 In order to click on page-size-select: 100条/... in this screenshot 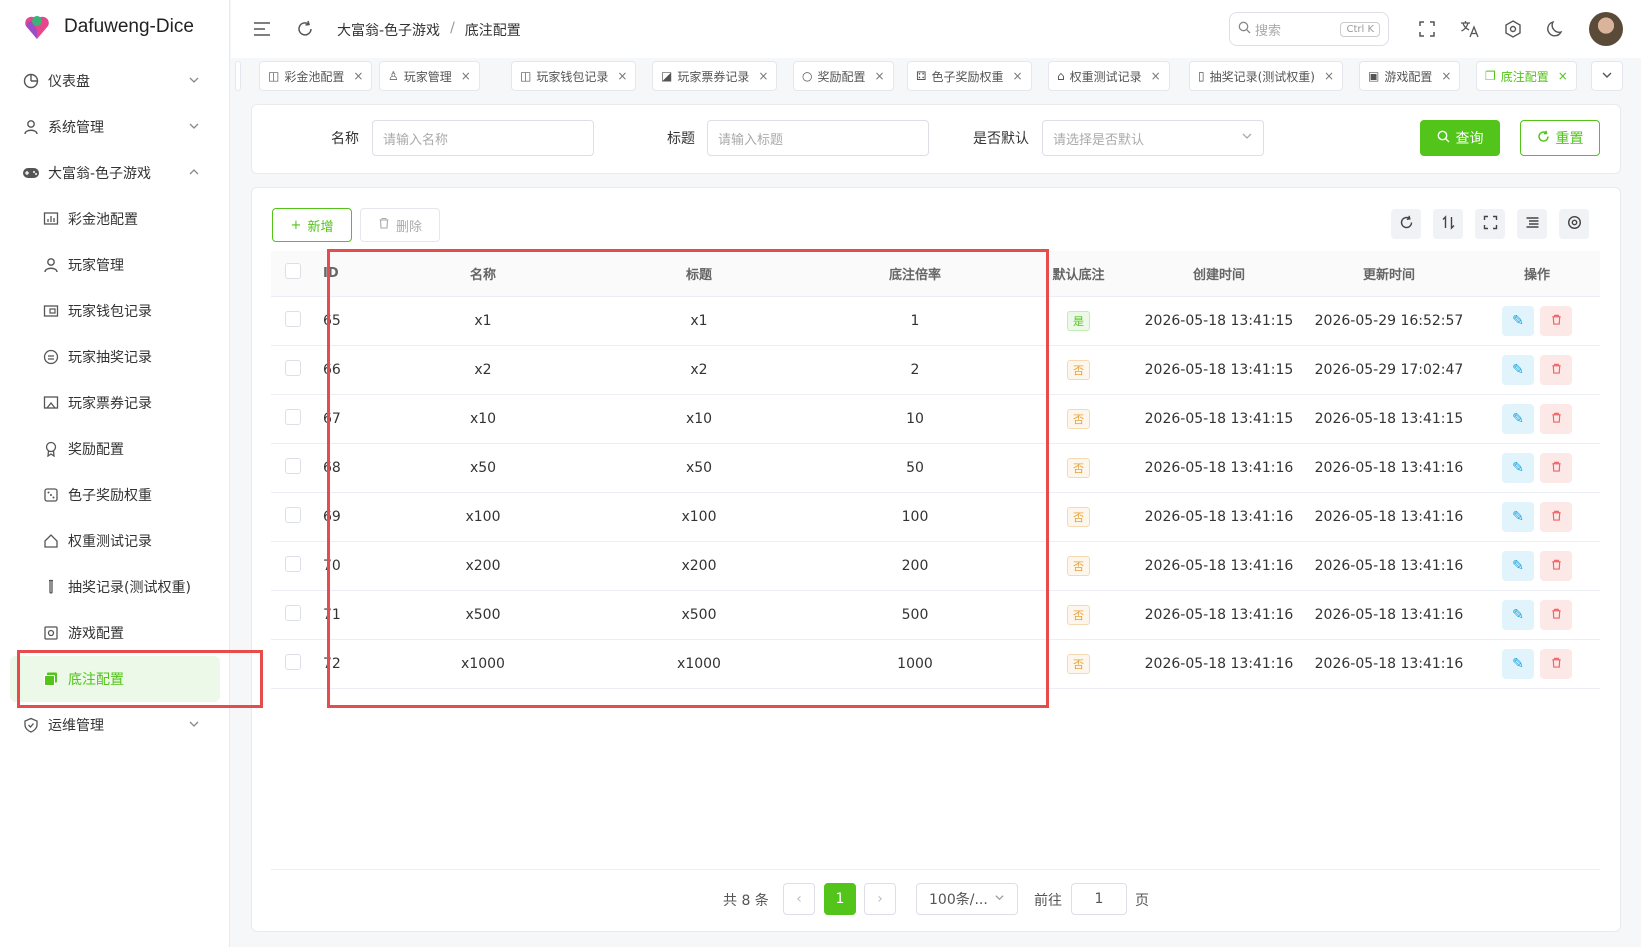, I will do `click(967, 899)`.